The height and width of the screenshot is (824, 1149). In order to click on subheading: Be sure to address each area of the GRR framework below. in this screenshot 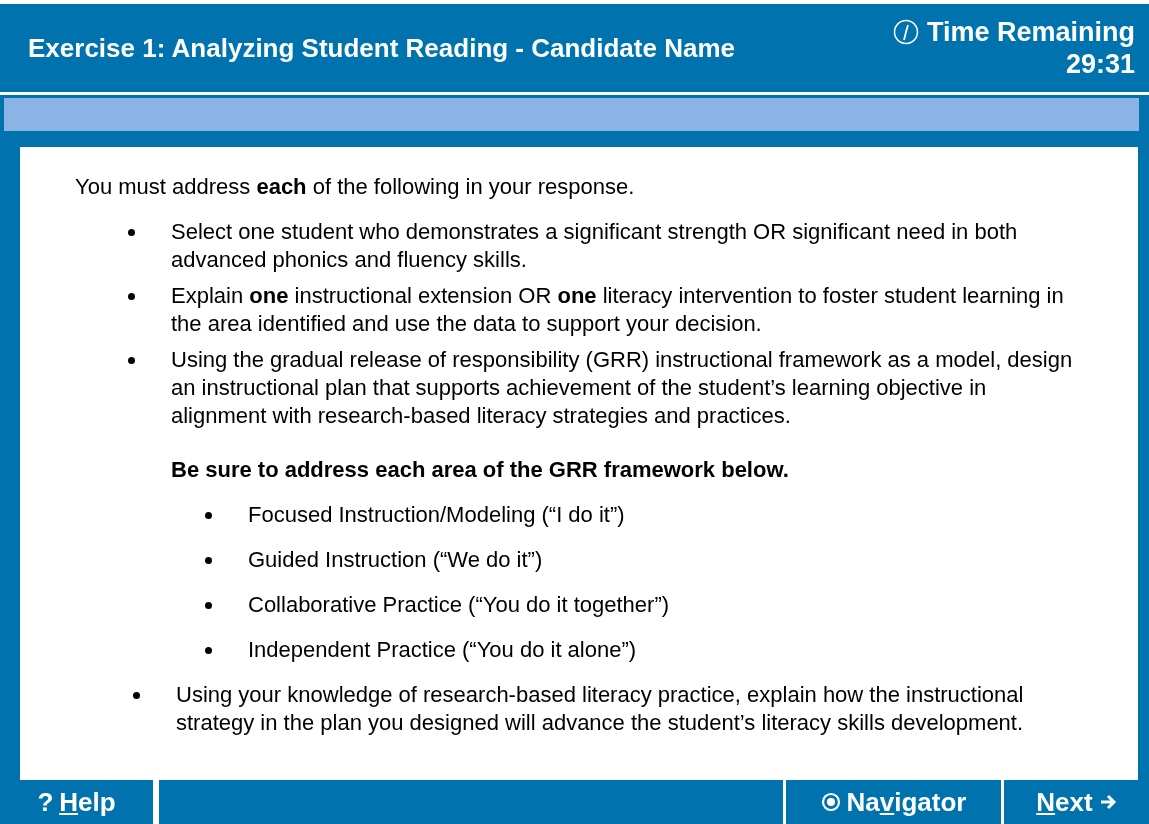, I will do `click(480, 470)`.